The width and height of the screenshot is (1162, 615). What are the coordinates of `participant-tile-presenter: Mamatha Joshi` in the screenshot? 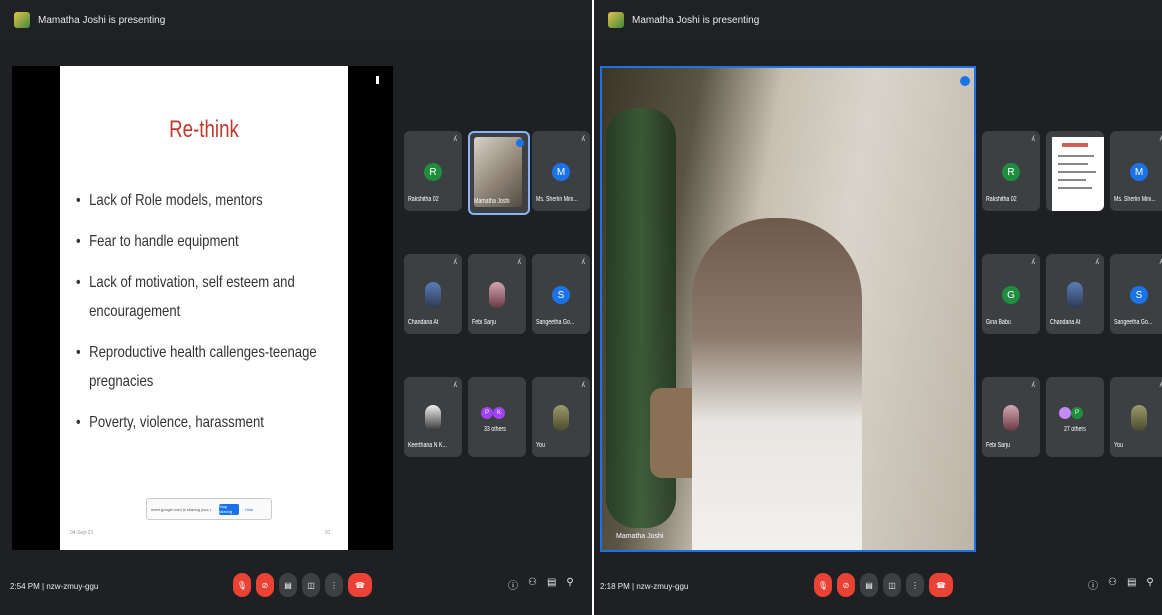 It's located at (499, 173).